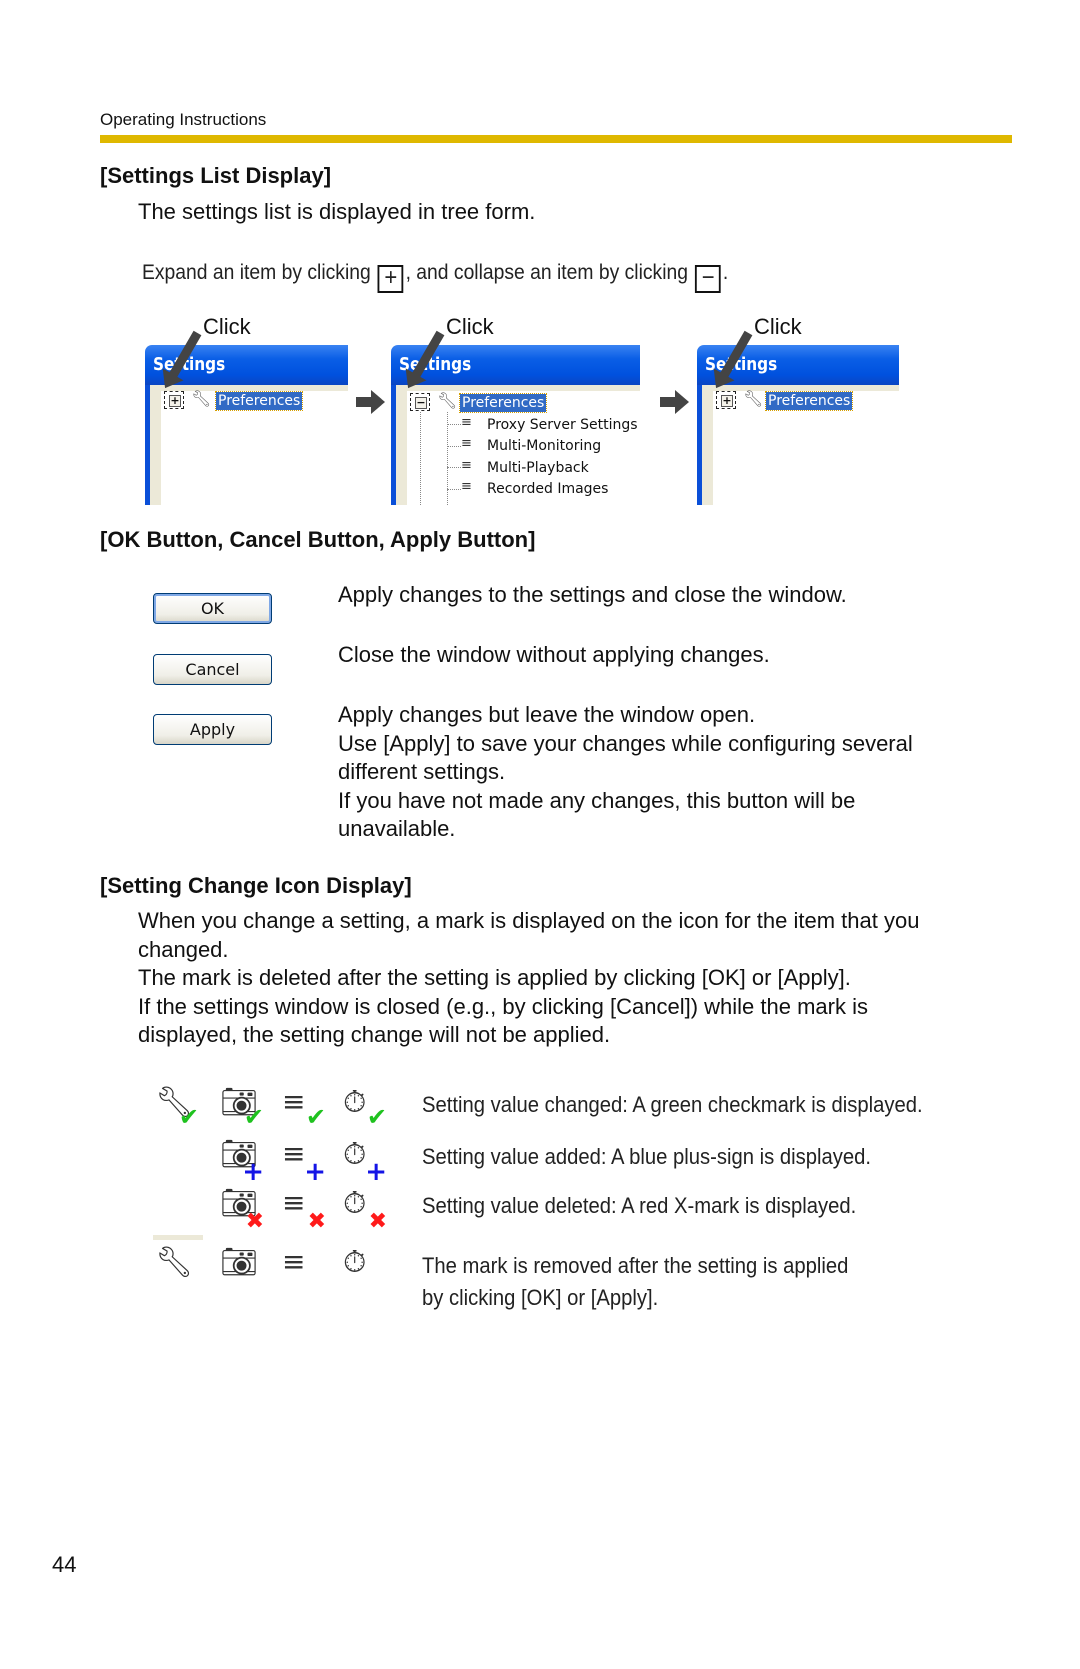  Describe the element at coordinates (556, 139) in the screenshot. I see `header-rule` at that location.